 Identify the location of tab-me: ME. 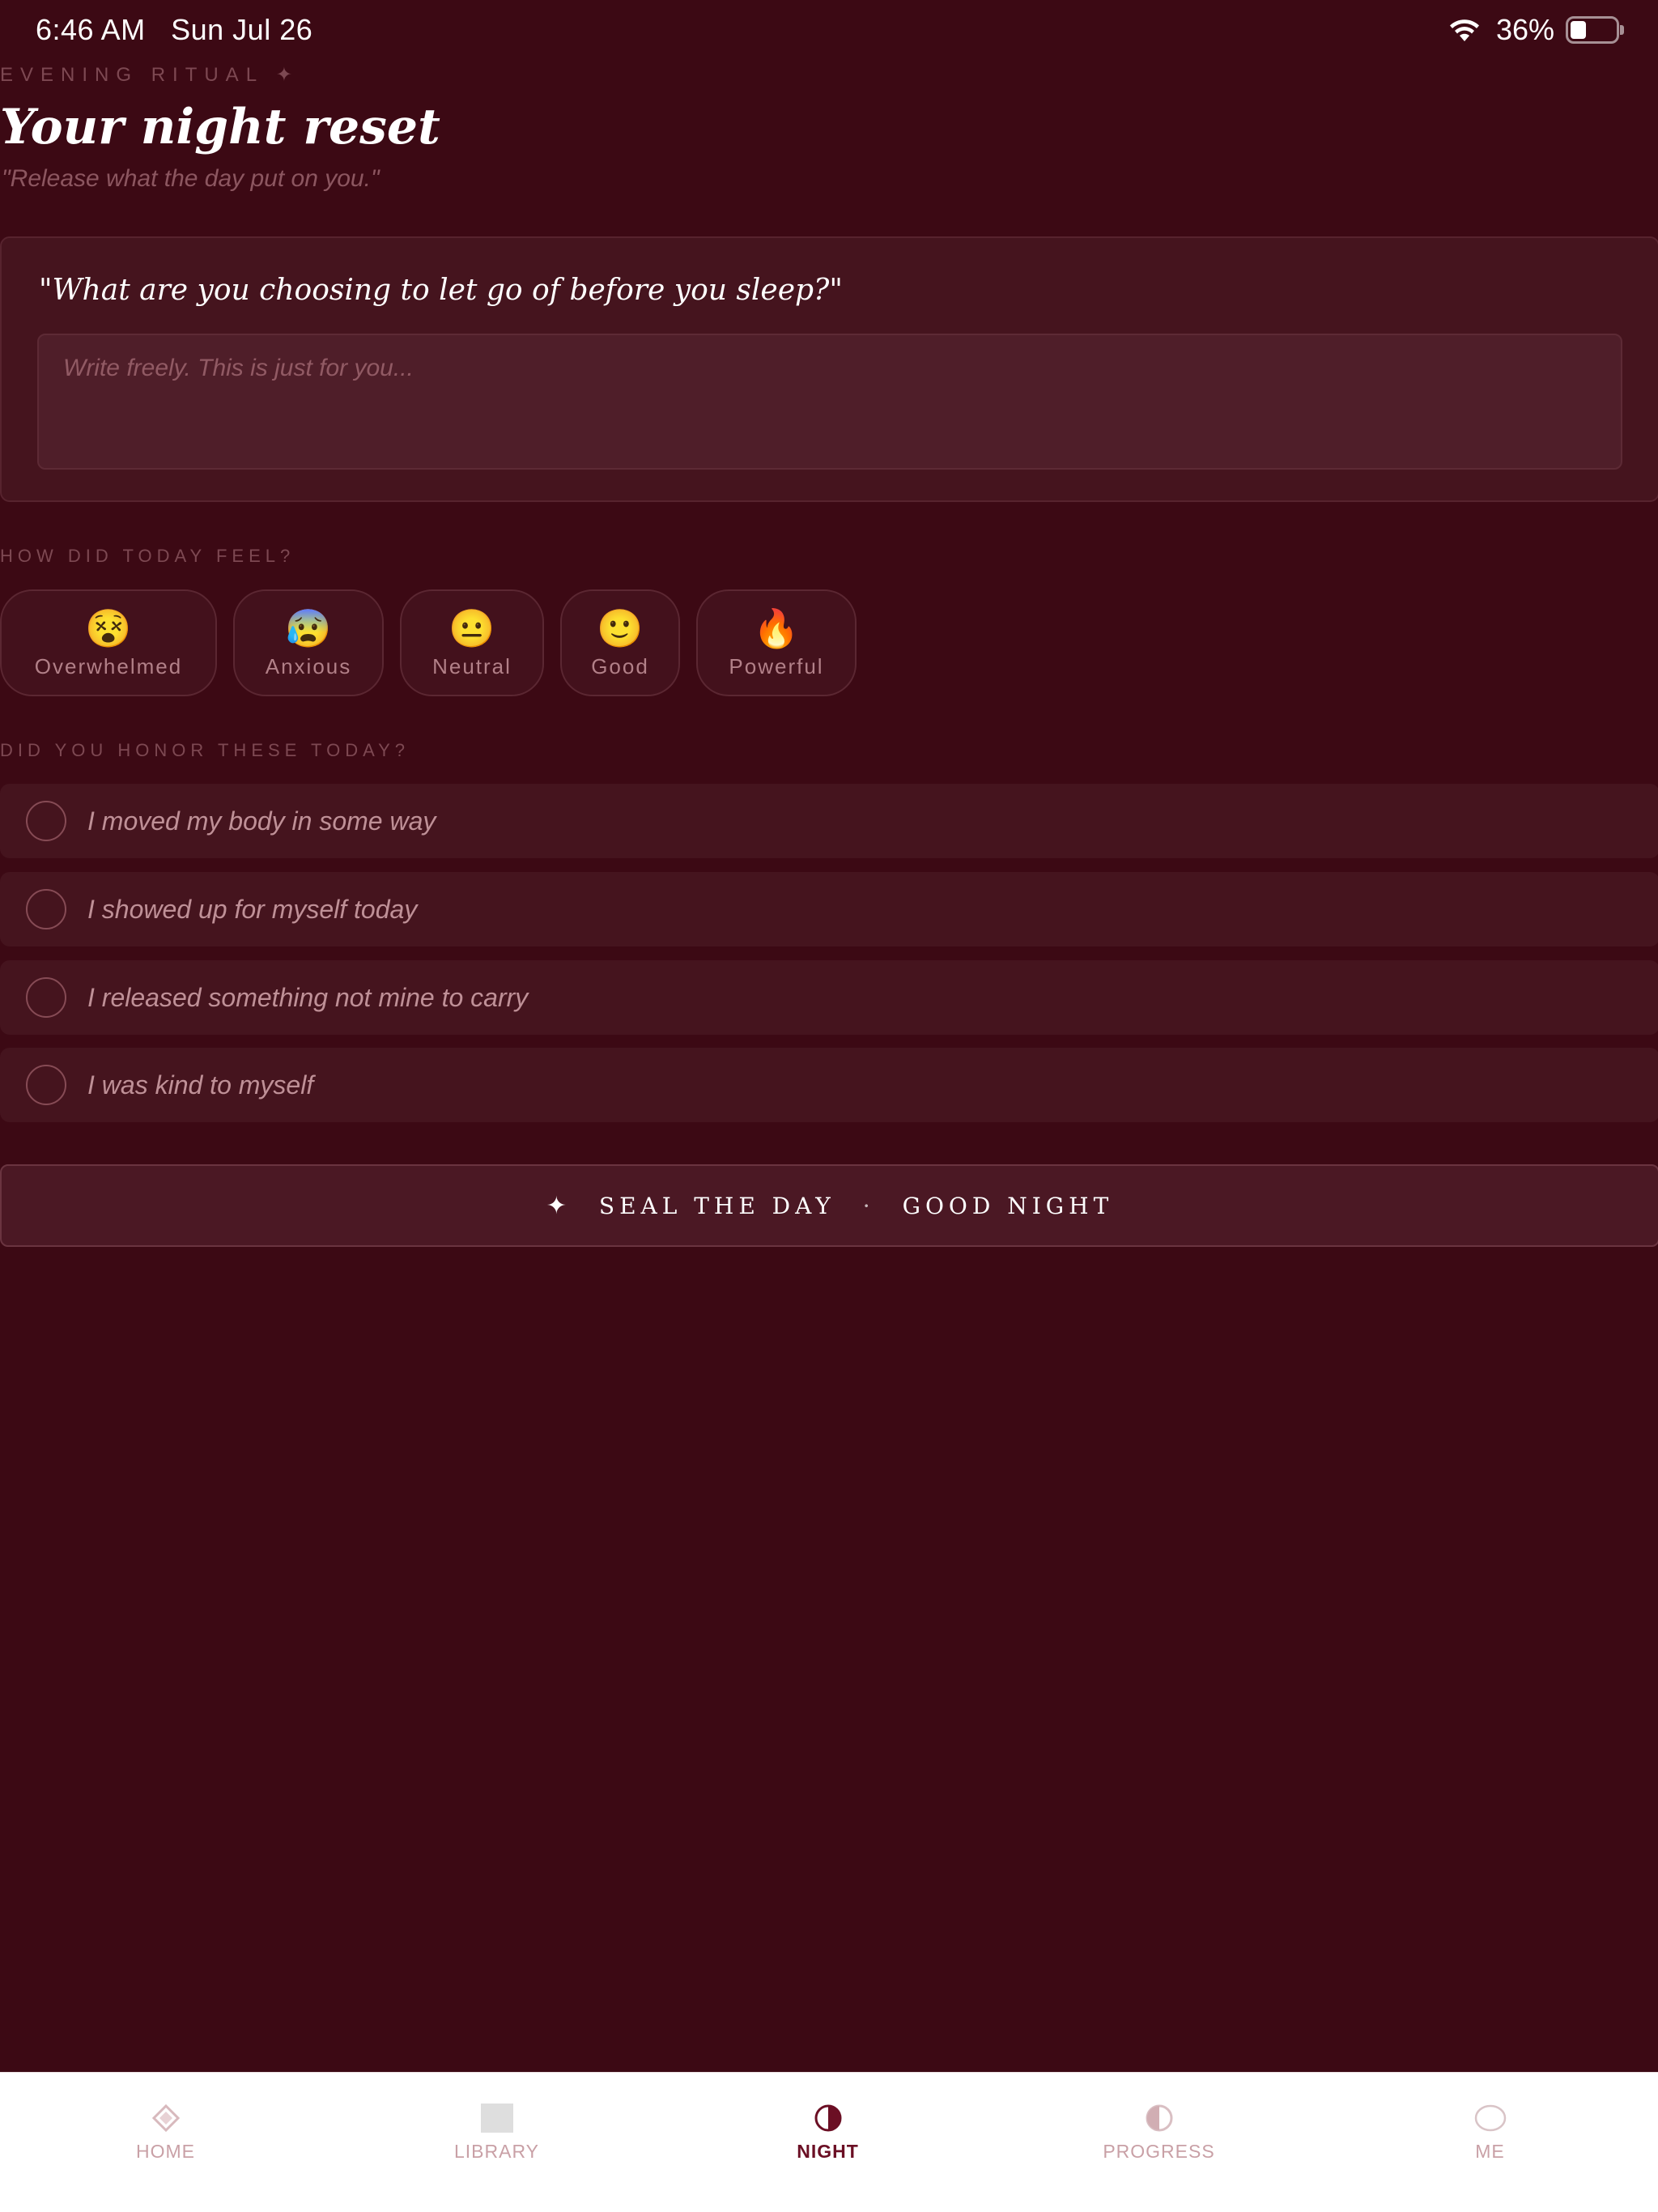
(1490, 2143).